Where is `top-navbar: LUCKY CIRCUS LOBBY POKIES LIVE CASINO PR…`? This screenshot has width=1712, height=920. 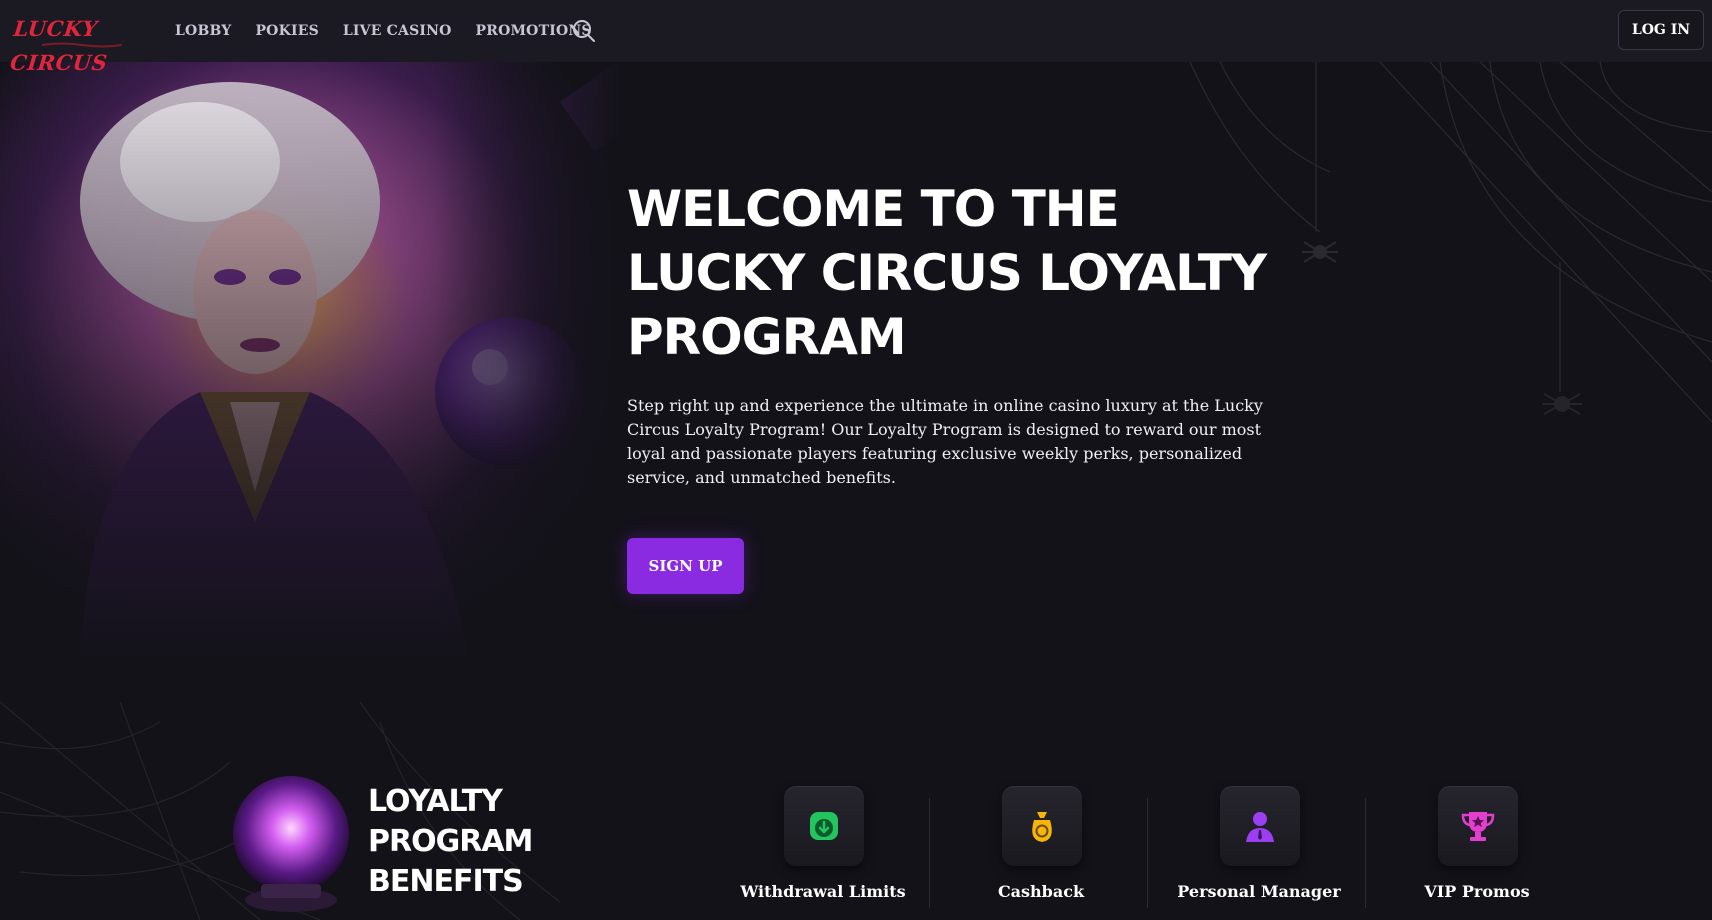 top-navbar: LUCKY CIRCUS LOBBY POKIES LIVE CASINO PR… is located at coordinates (856, 37).